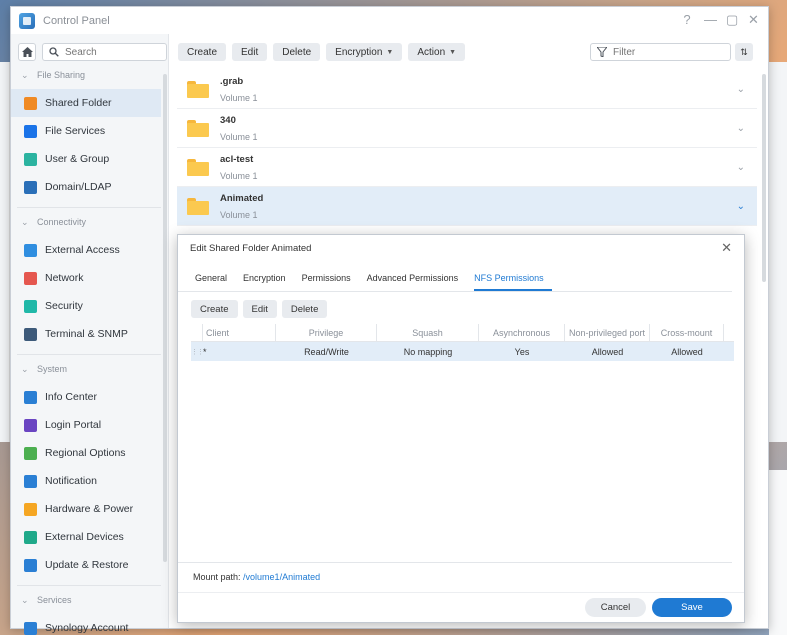 The width and height of the screenshot is (787, 635). What do you see at coordinates (687, 332) in the screenshot?
I see `column-header-cross-mount: Cross-mount` at bounding box center [687, 332].